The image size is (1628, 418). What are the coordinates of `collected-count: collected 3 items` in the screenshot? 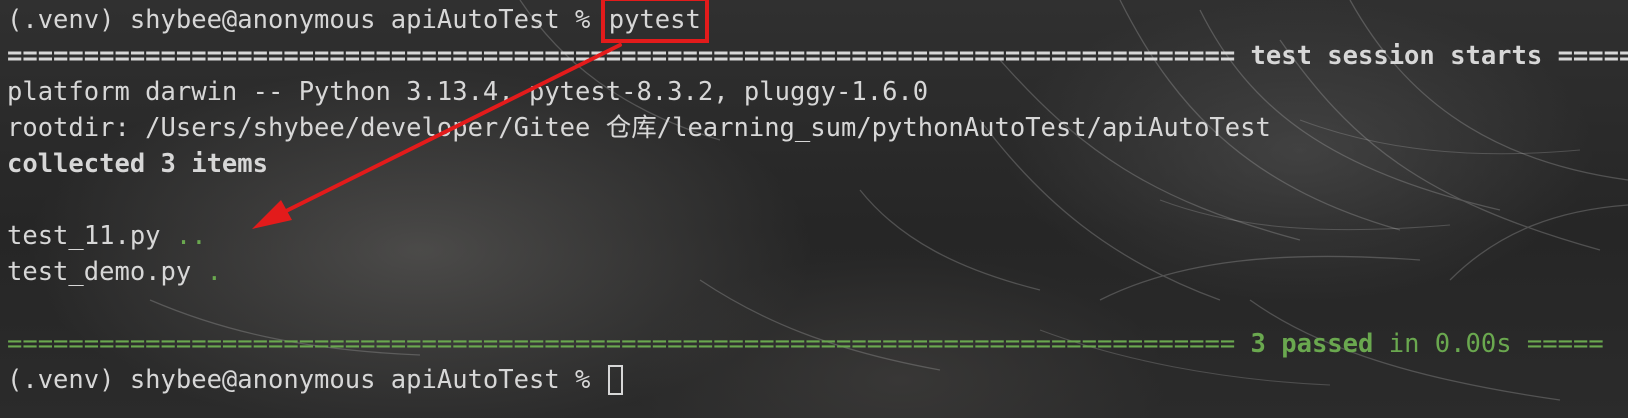 It's located at (137, 164).